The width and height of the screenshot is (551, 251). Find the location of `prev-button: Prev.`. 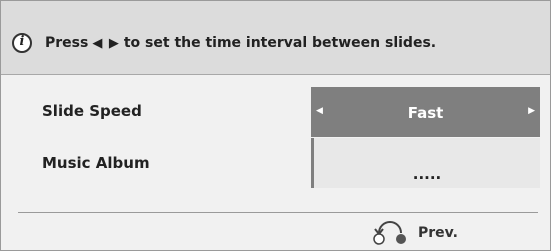

prev-button: Prev. is located at coordinates (421, 233).